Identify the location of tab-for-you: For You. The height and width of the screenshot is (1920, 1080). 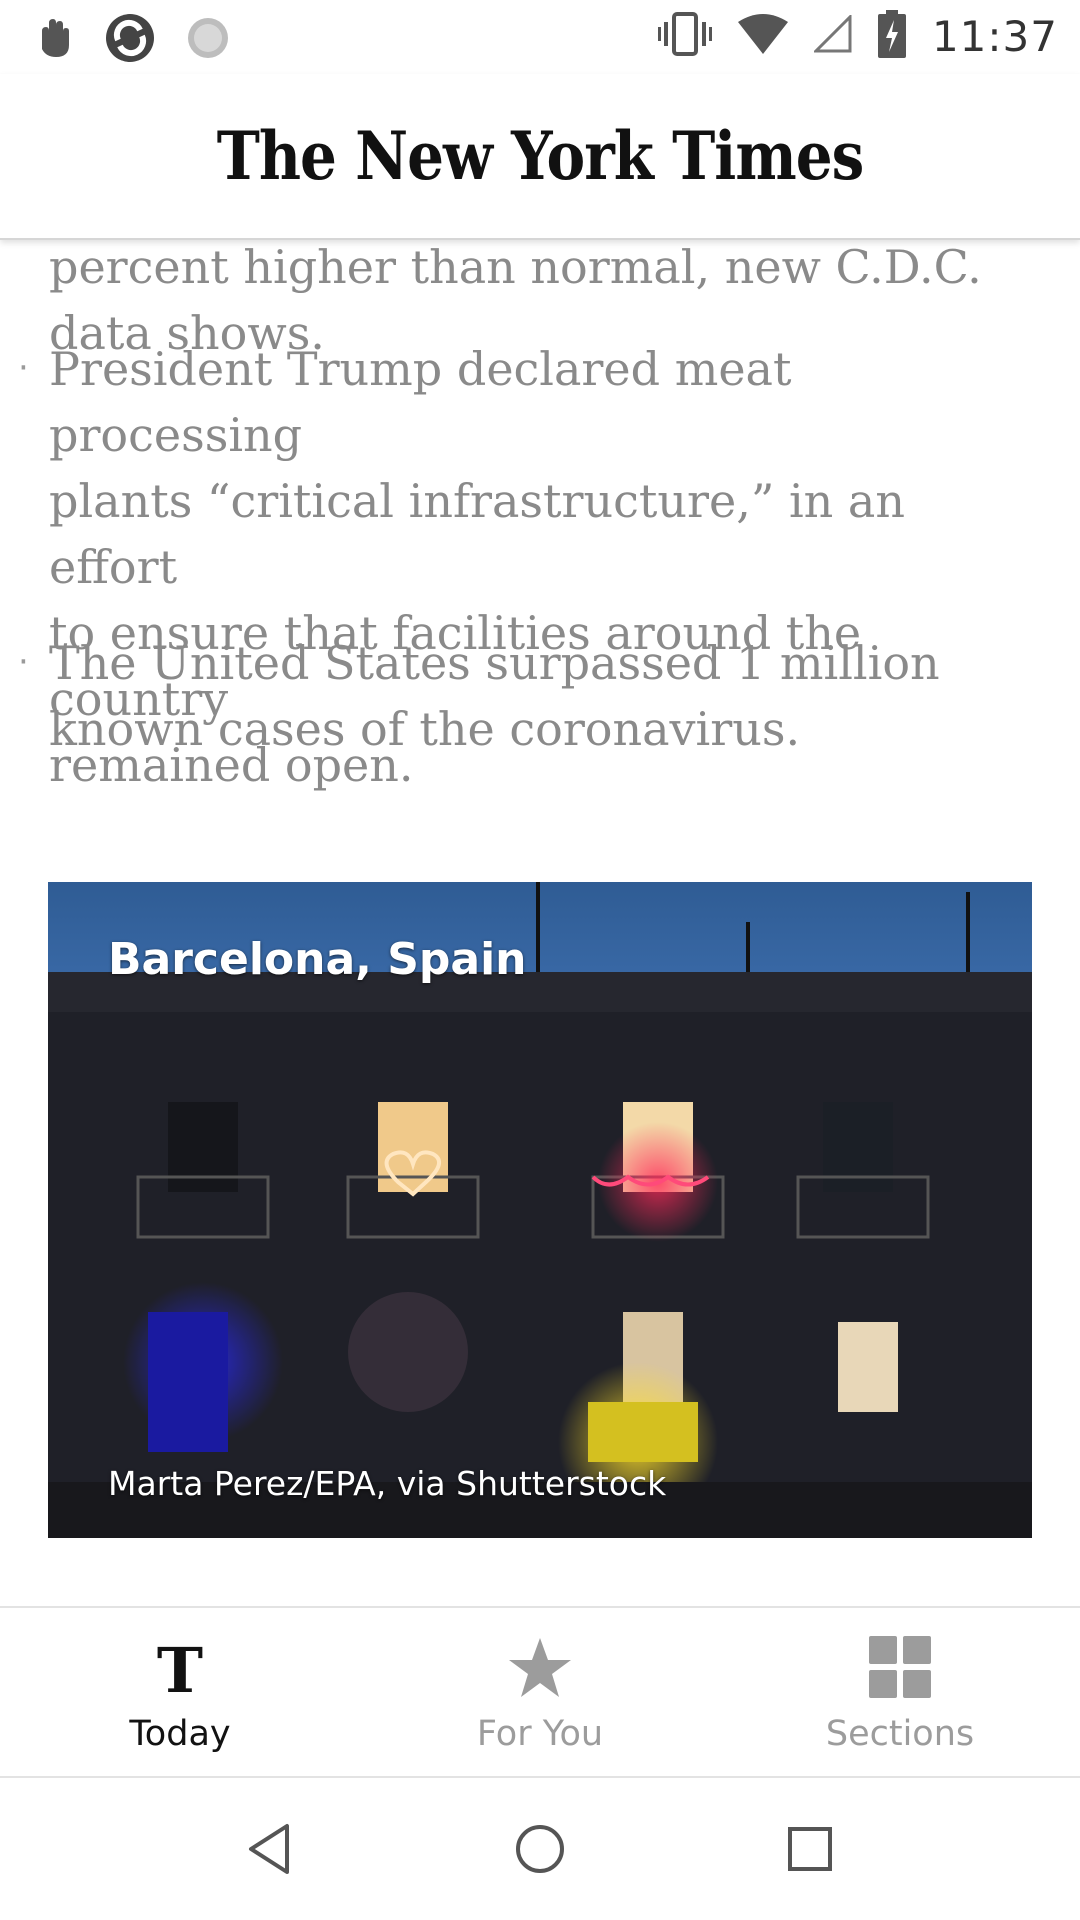
(540, 1693).